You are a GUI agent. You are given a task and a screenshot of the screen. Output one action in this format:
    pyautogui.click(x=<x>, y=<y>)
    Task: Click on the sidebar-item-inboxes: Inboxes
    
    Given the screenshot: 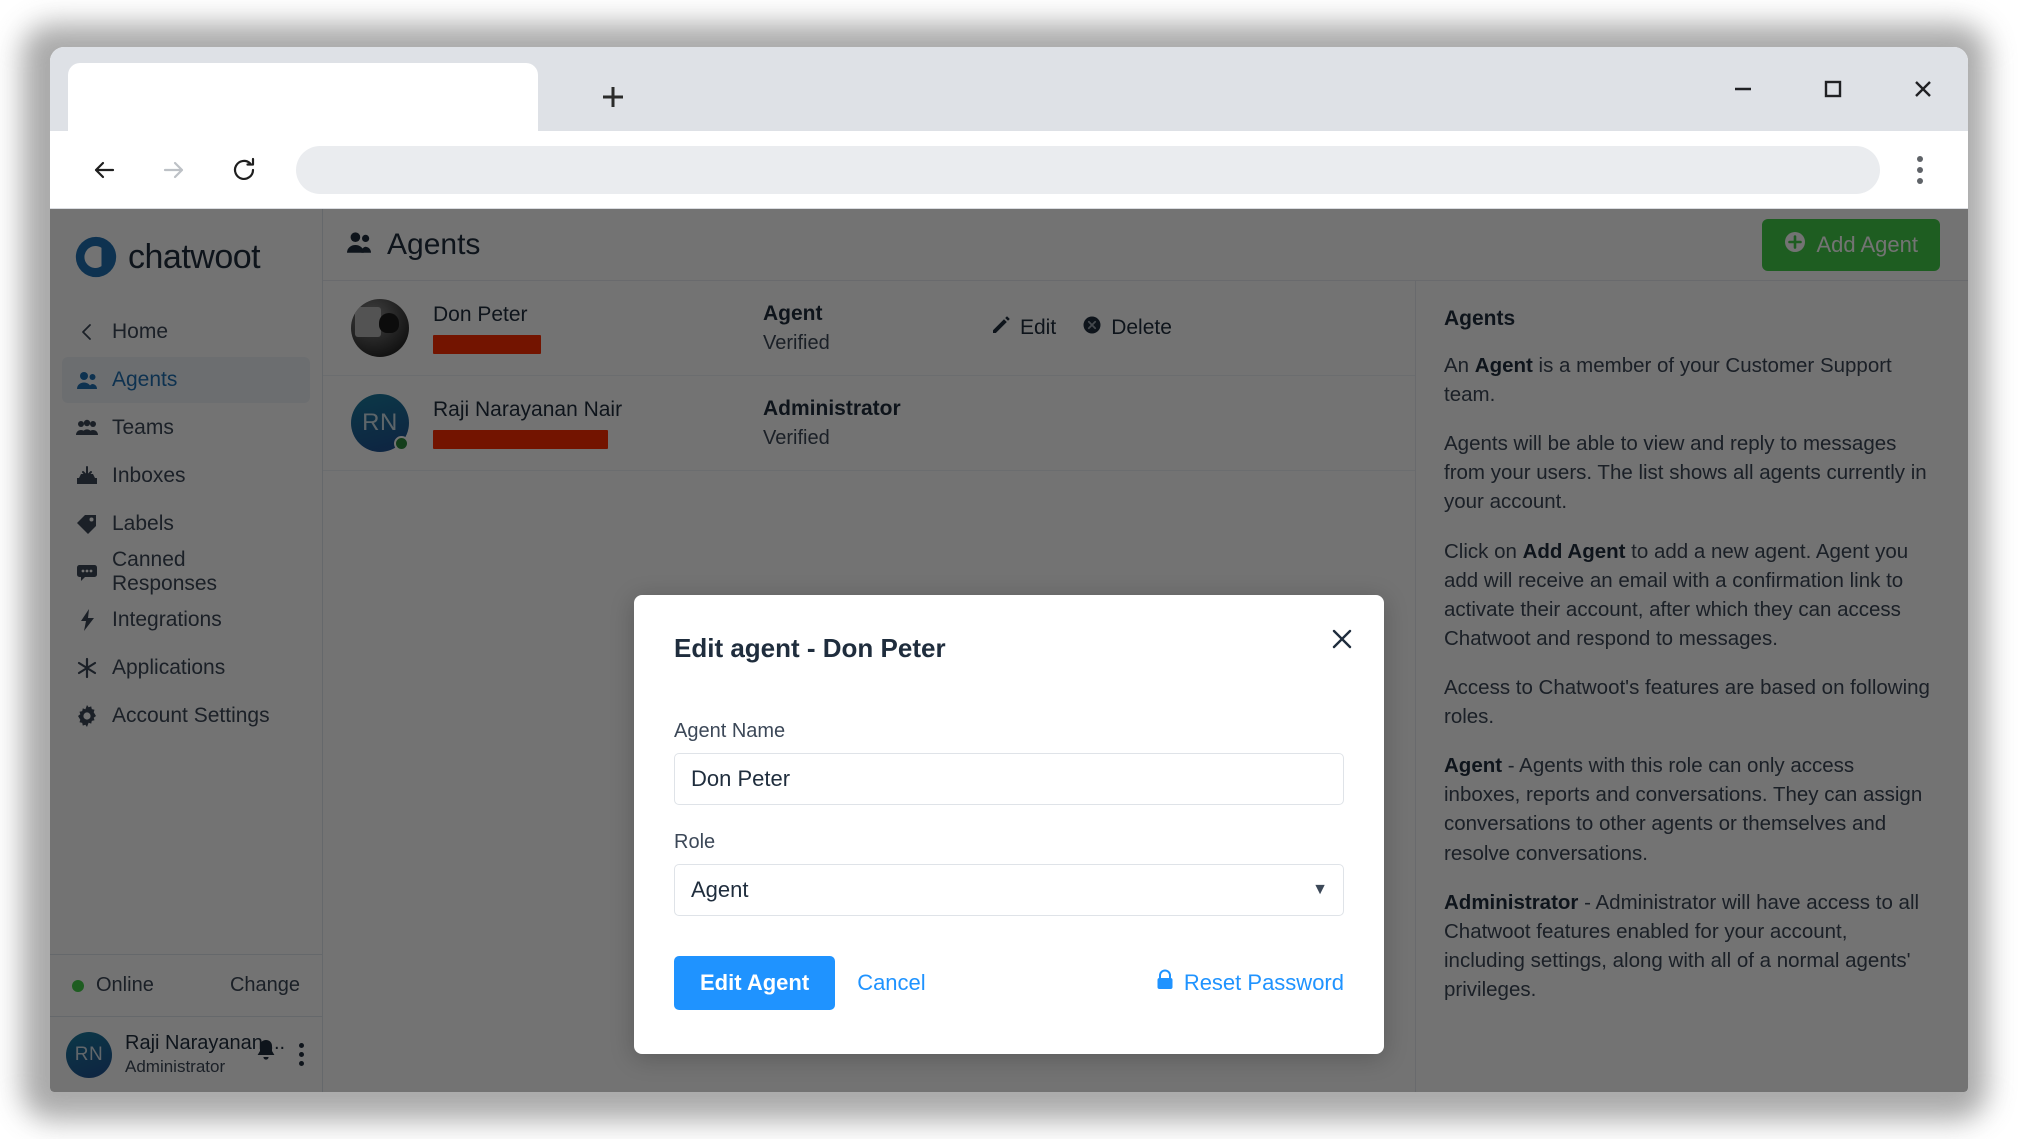 What is the action you would take?
    pyautogui.click(x=186, y=476)
    